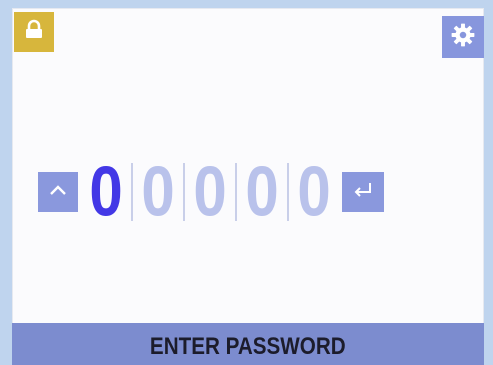 The width and height of the screenshot is (493, 365). I want to click on enter-button, so click(363, 192).